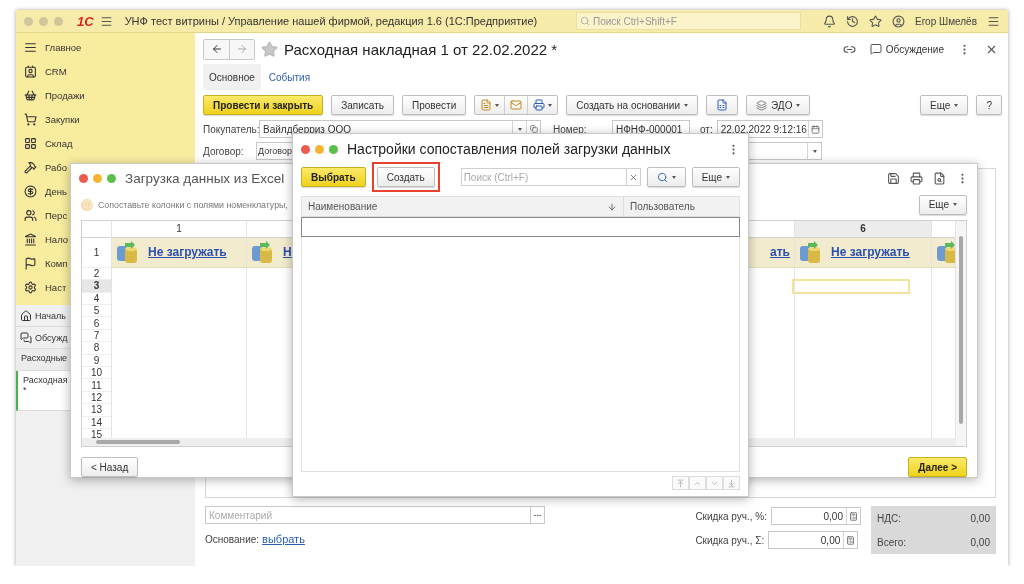 The height and width of the screenshot is (584, 1024). What do you see at coordinates (893, 179) in the screenshot?
I see `save-icon` at bounding box center [893, 179].